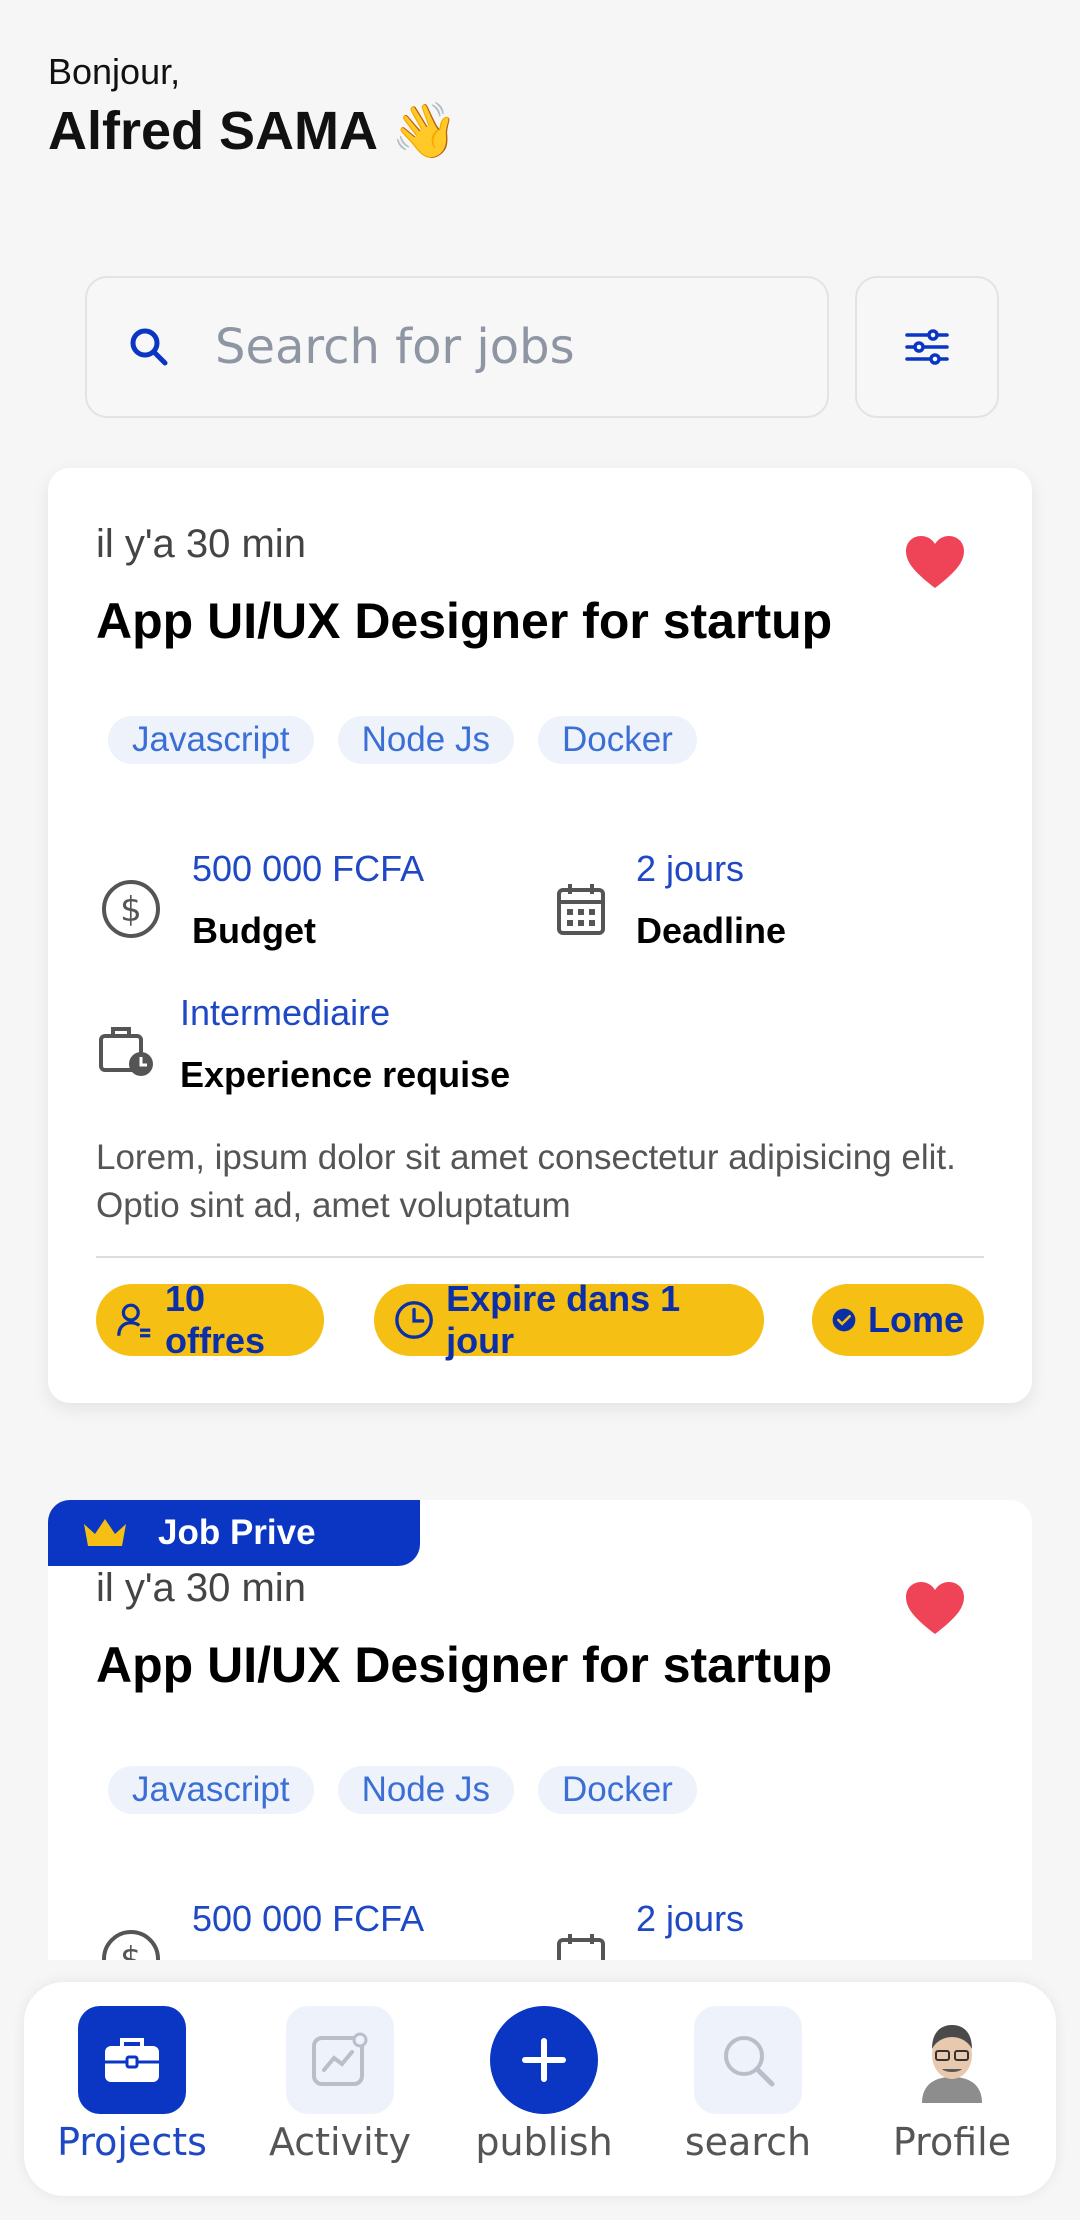  I want to click on search-bar, so click(457, 347).